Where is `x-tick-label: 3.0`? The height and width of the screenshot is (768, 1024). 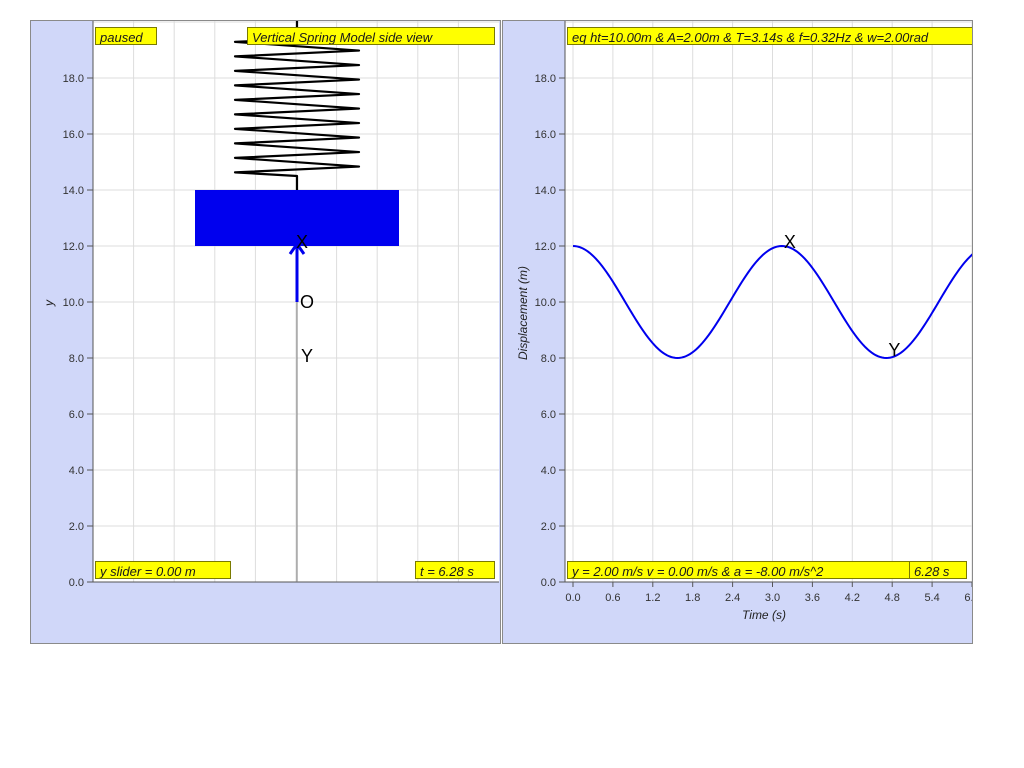
x-tick-label: 3.0 is located at coordinates (772, 598).